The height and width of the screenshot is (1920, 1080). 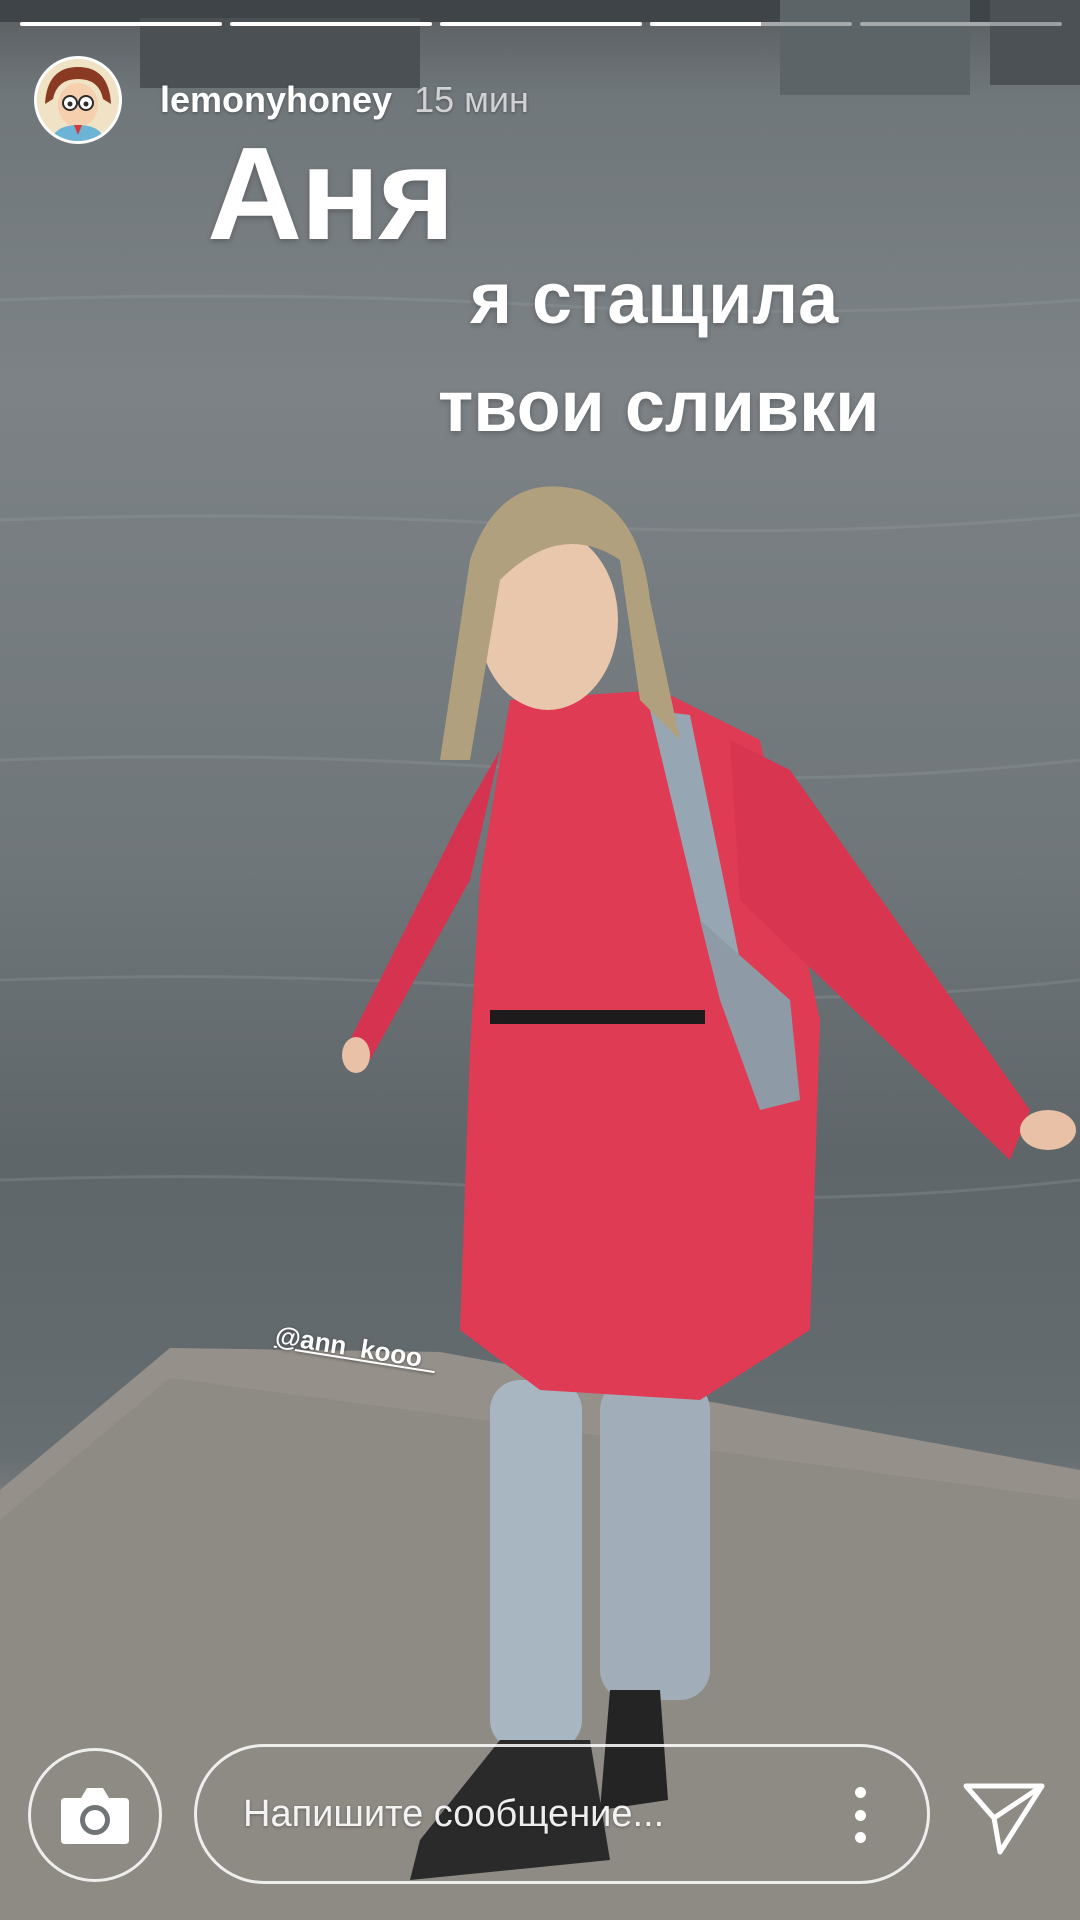 I want to click on send-button, so click(x=1004, y=1818).